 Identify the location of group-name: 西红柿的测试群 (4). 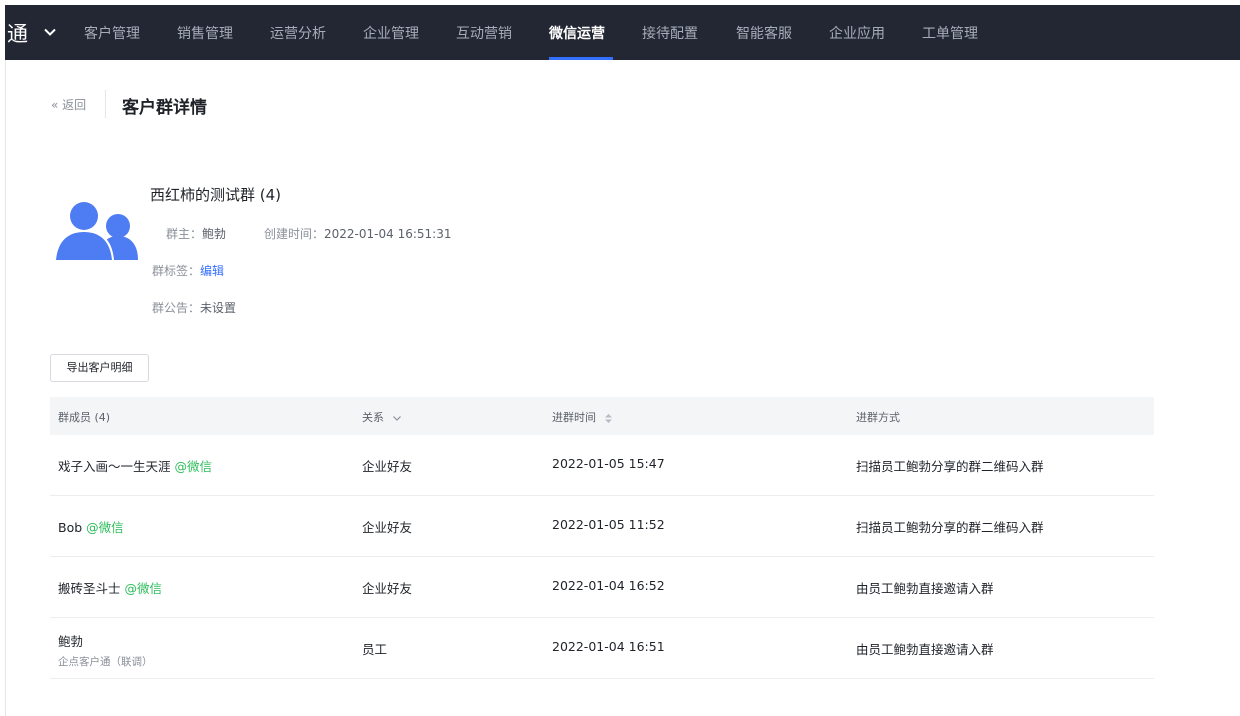
(216, 195).